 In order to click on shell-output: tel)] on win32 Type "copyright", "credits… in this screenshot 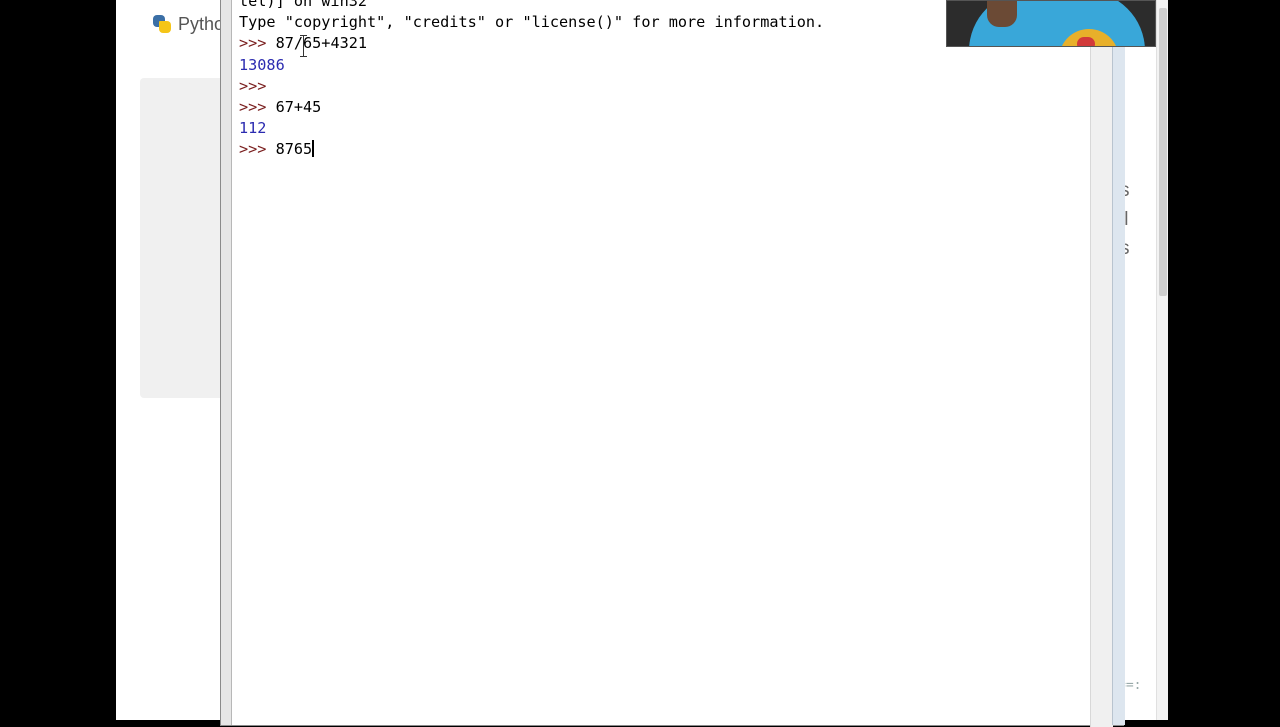, I will do `click(531, 80)`.